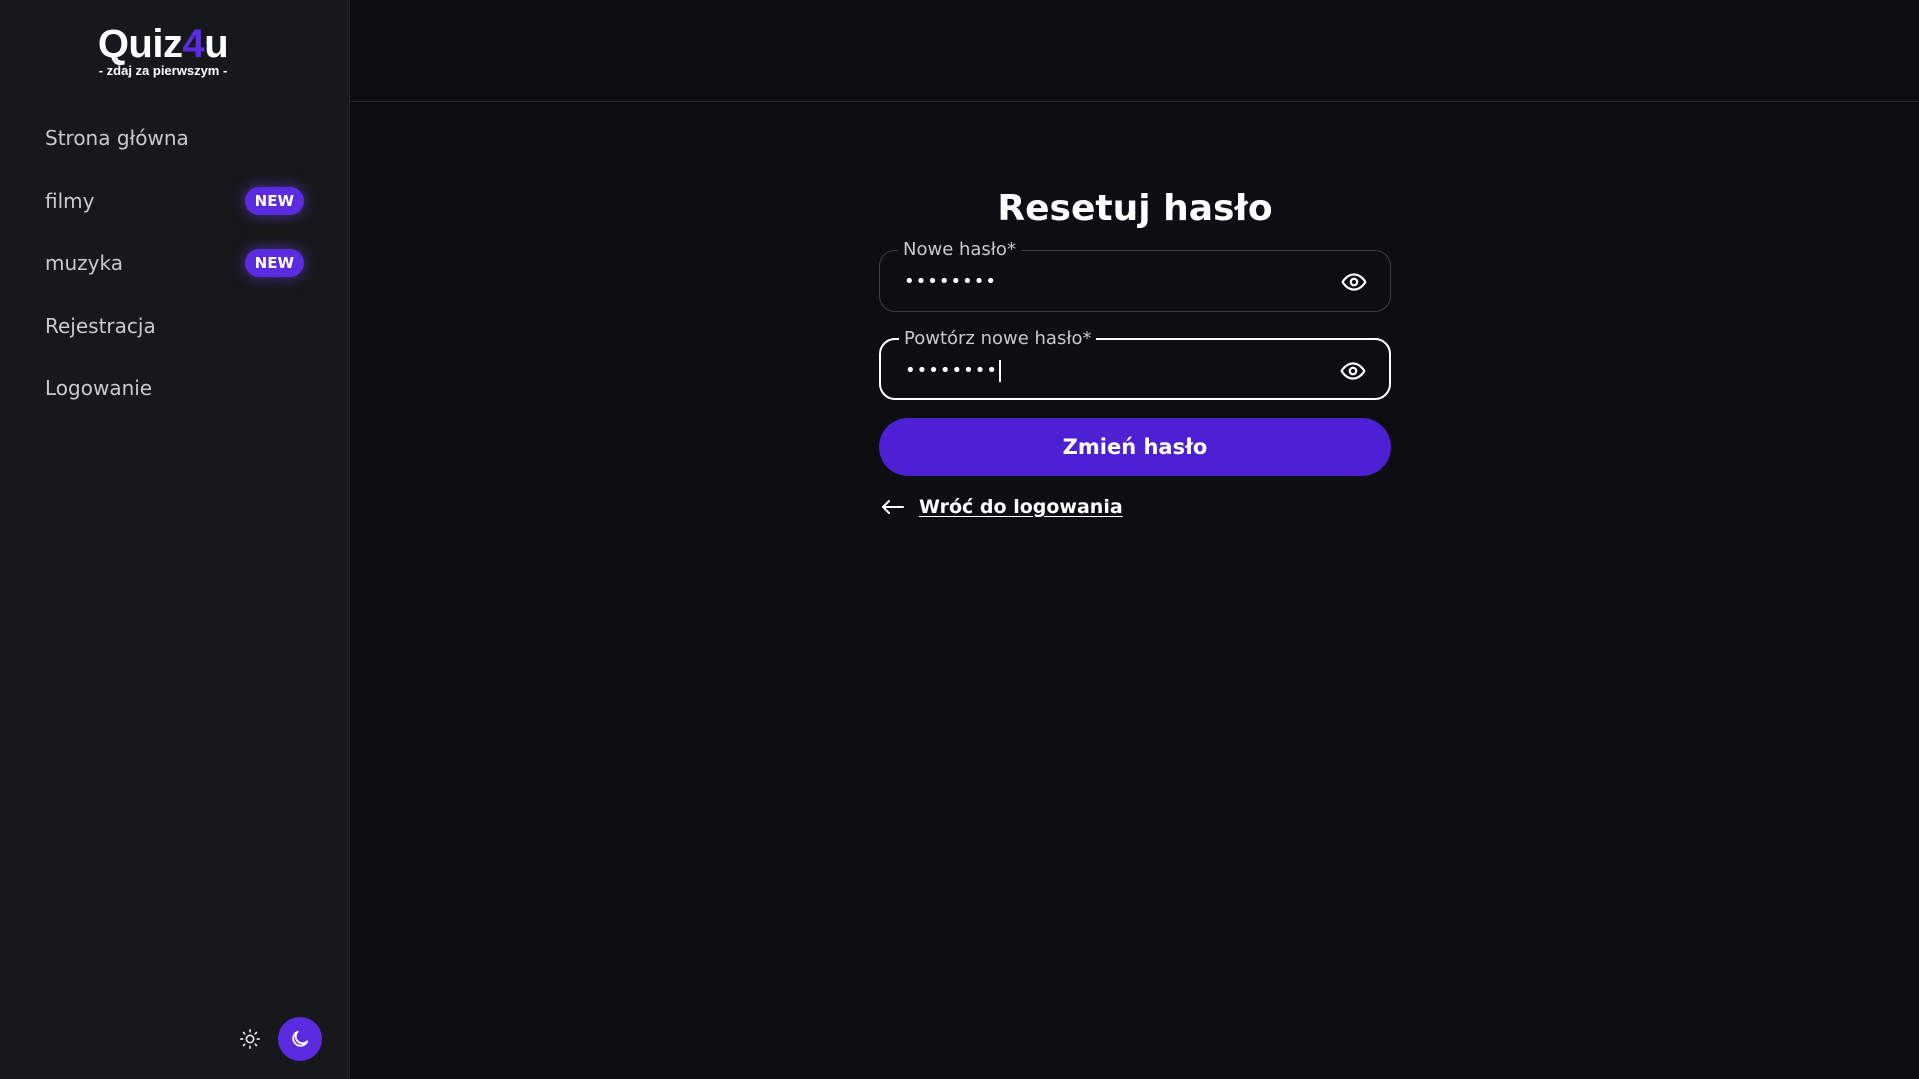 This screenshot has width=1919, height=1079. Describe the element at coordinates (100, 325) in the screenshot. I see `sidebar-item-label: Rejestracja` at that location.